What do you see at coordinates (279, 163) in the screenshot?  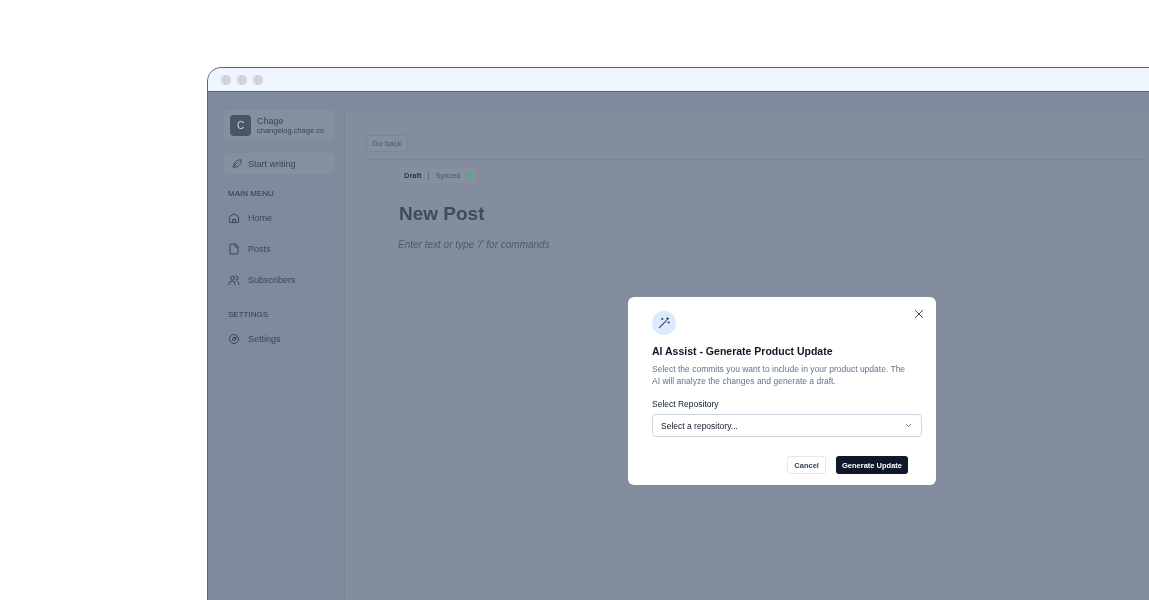 I see `start-writing-button: Start writing` at bounding box center [279, 163].